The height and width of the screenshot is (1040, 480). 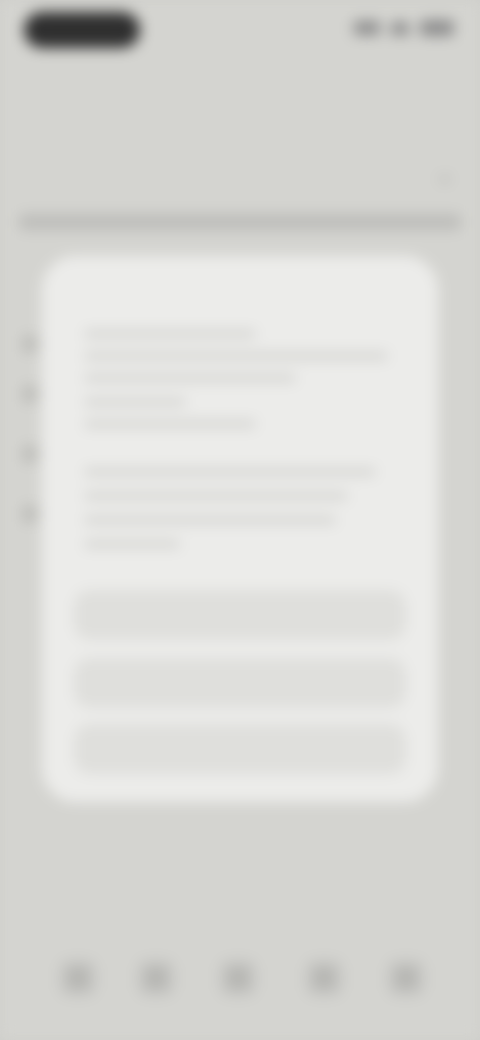 I want to click on bottom-navigation, so click(x=240, y=985).